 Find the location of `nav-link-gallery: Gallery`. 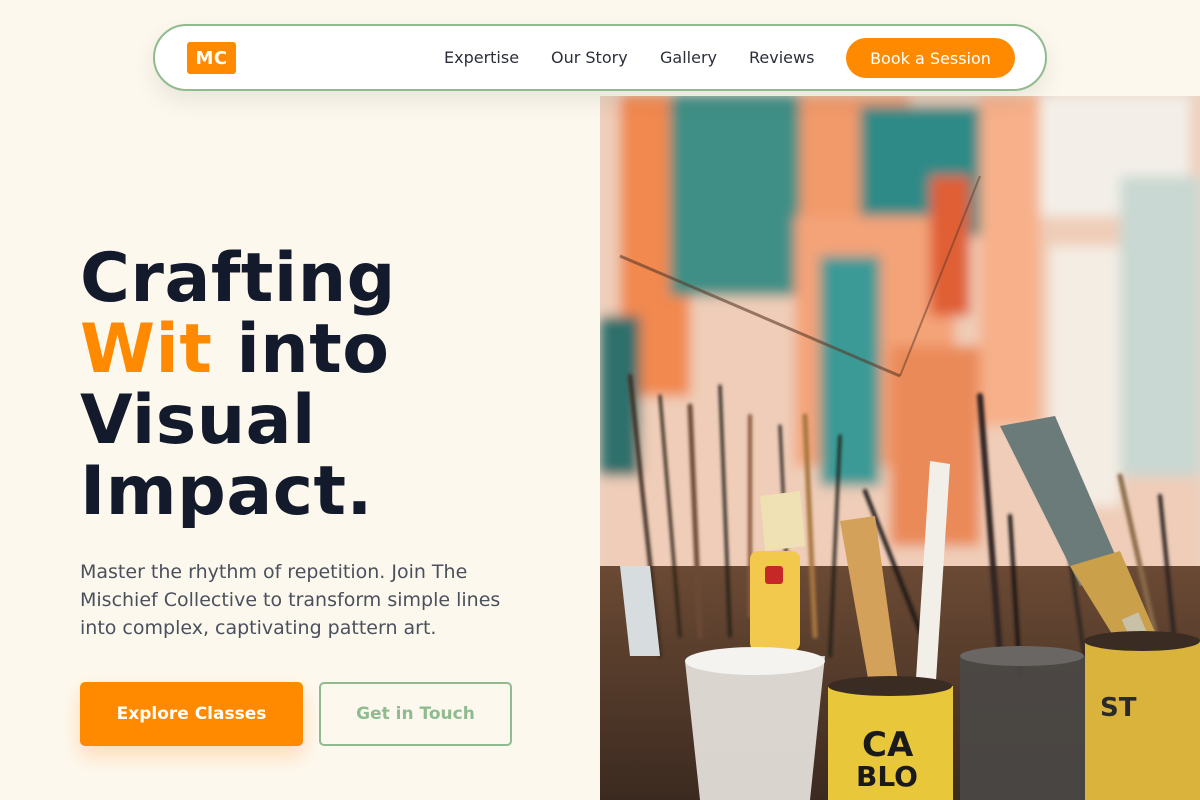

nav-link-gallery: Gallery is located at coordinates (688, 57).